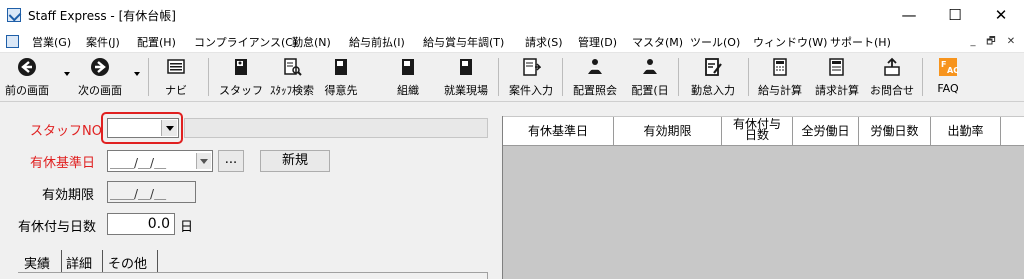  What do you see at coordinates (1001, 15) in the screenshot?
I see `close-button: ✕` at bounding box center [1001, 15].